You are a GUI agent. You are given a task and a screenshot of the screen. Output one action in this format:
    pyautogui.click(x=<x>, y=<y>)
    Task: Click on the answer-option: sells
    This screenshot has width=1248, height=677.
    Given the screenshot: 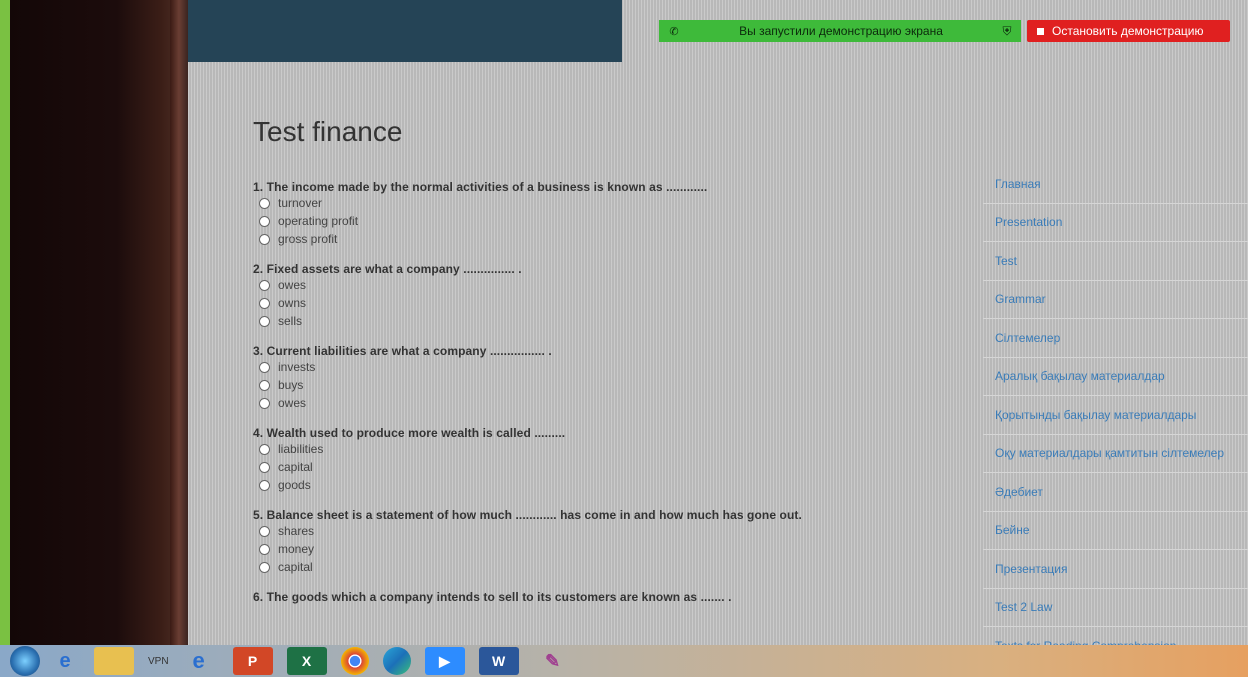 What is the action you would take?
    pyautogui.click(x=606, y=321)
    